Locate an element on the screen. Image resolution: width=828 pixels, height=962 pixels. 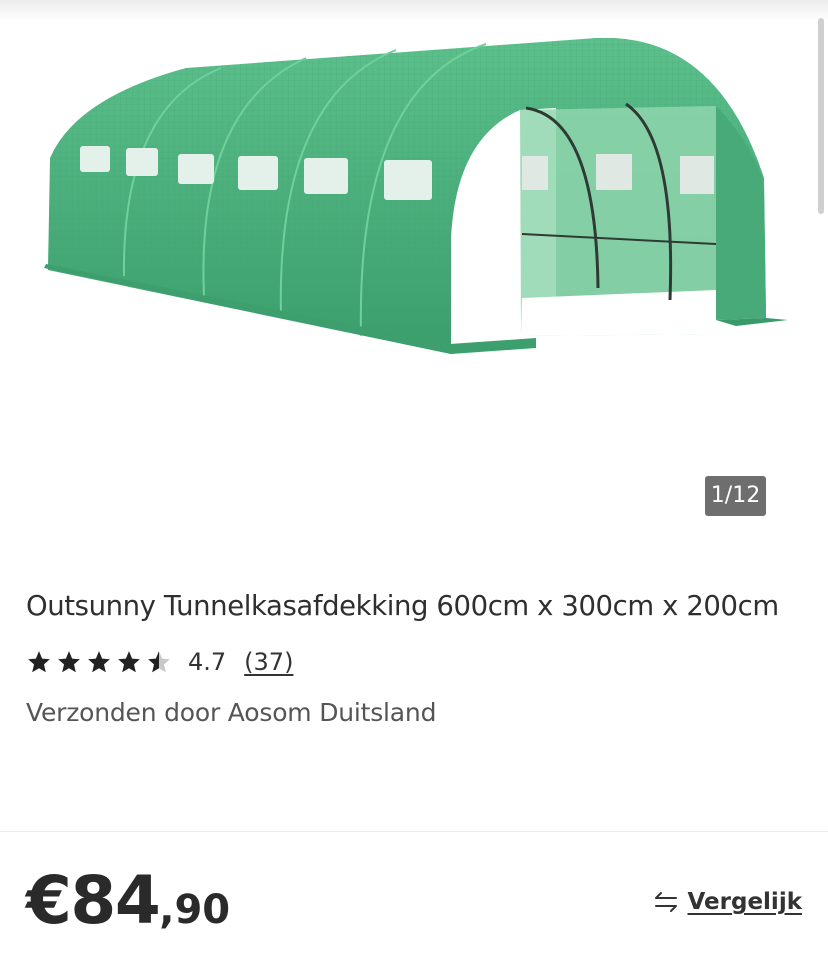
image-page-counter: 1/12 is located at coordinates (735, 496).